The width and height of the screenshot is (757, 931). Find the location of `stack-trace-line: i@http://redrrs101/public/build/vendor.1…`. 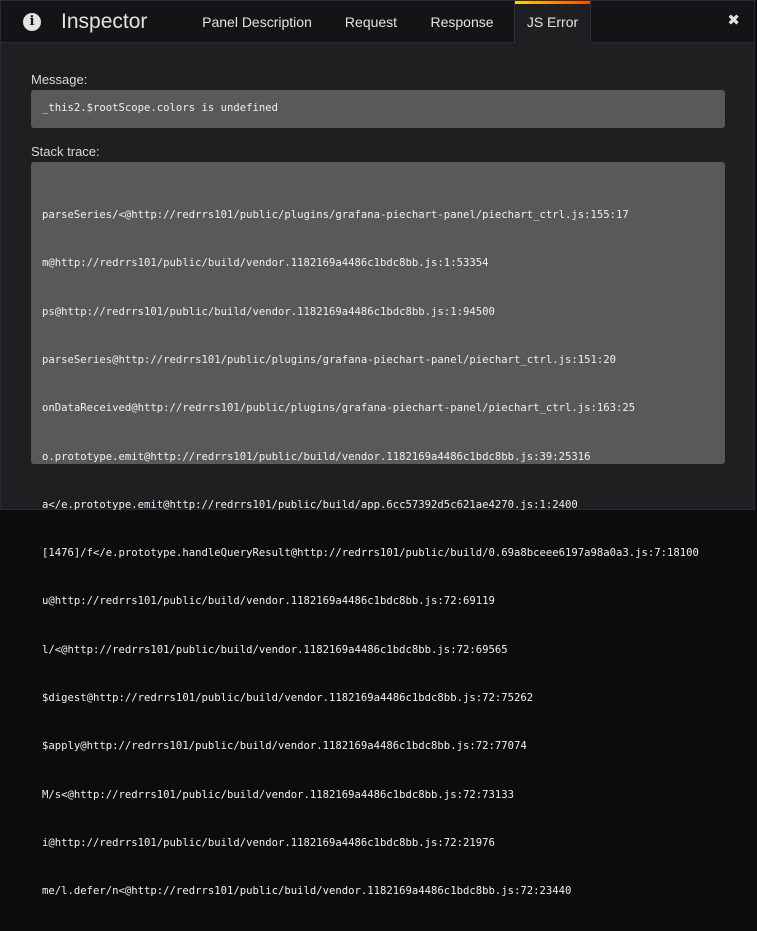

stack-trace-line: i@http://redrrs101/public/build/vendor.1… is located at coordinates (268, 842).